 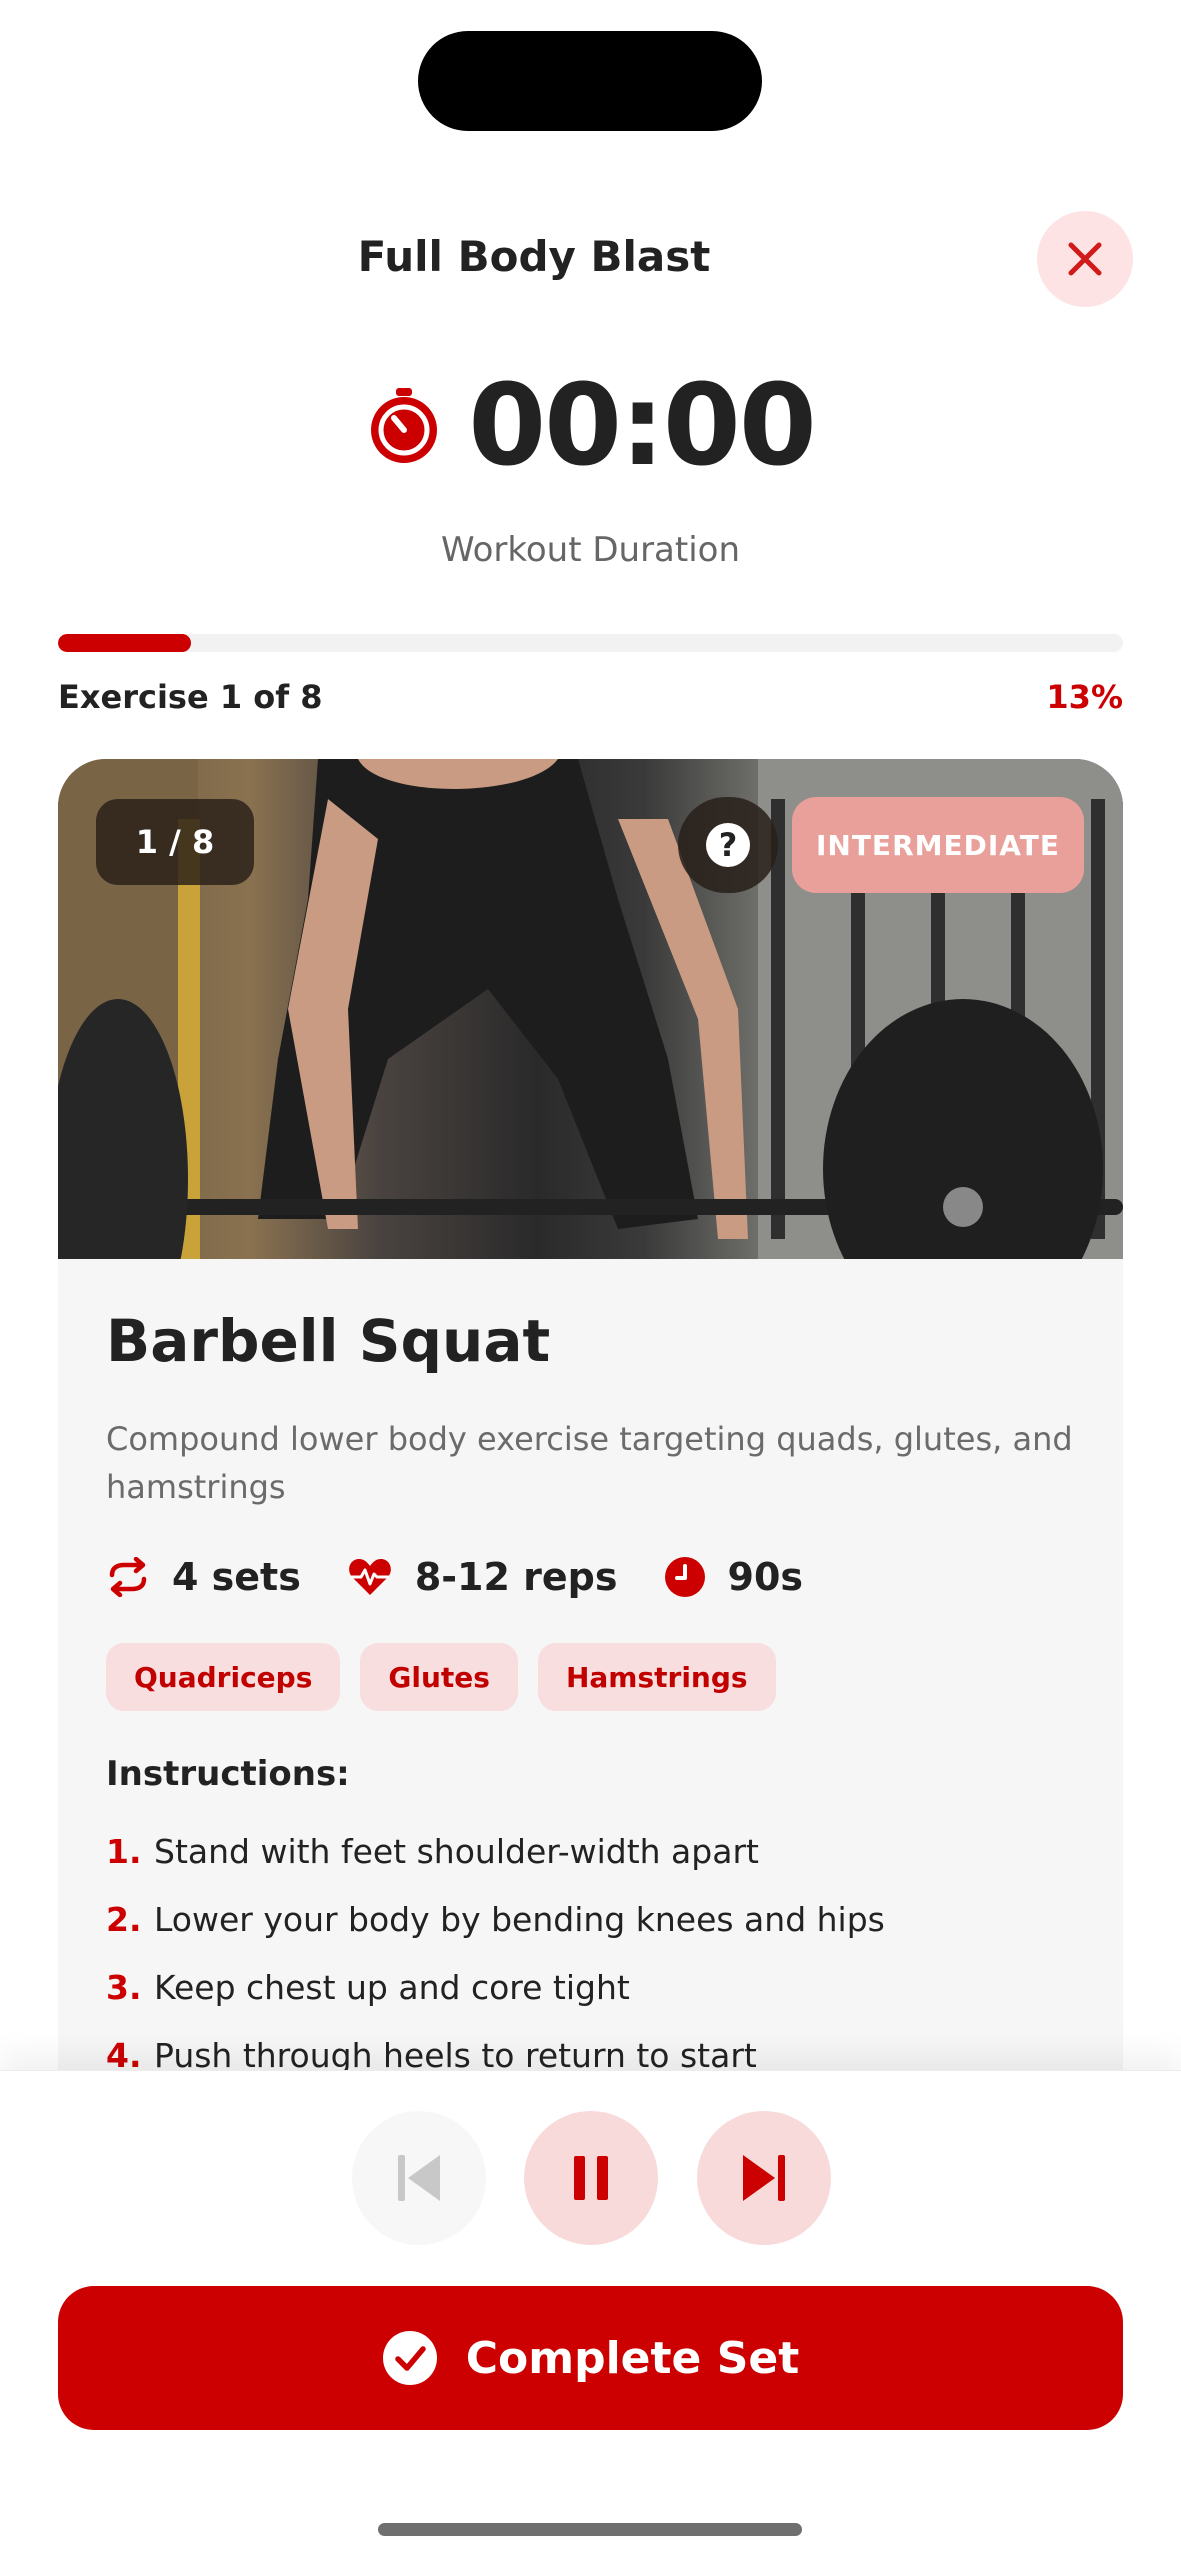 I want to click on muscle-tag: Hamstrings, so click(x=656, y=1677).